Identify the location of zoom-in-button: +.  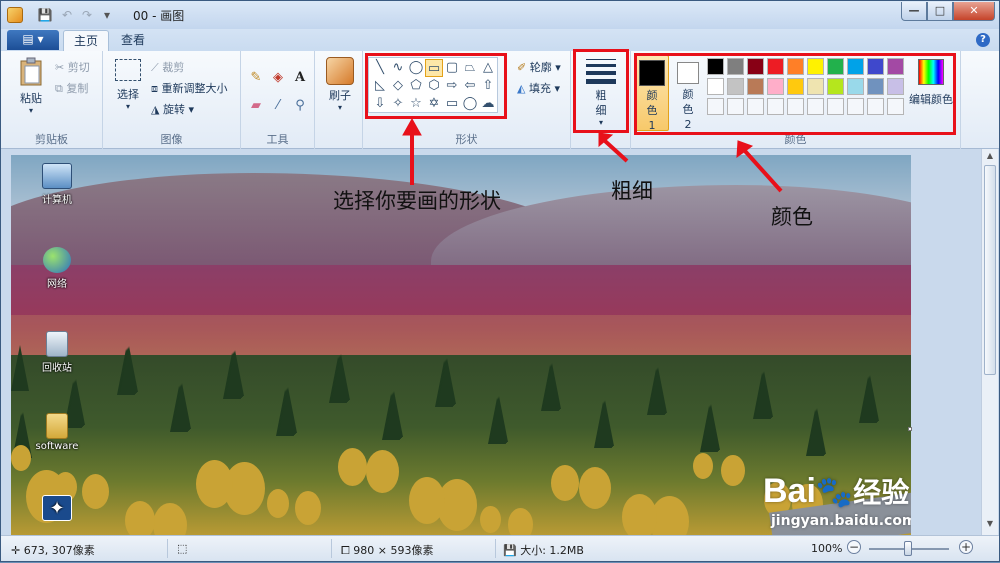
(966, 547).